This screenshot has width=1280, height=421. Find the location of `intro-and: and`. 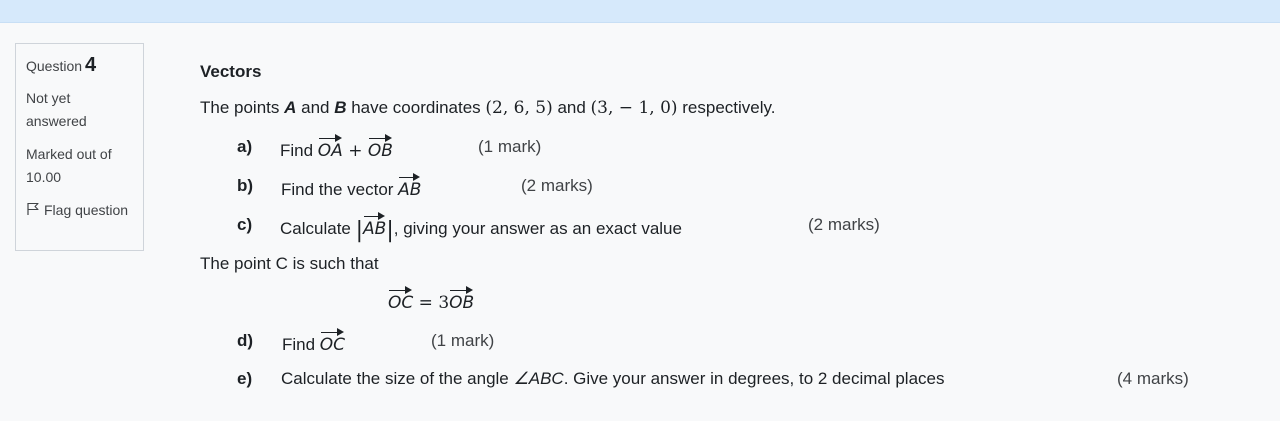

intro-and: and is located at coordinates (315, 107).